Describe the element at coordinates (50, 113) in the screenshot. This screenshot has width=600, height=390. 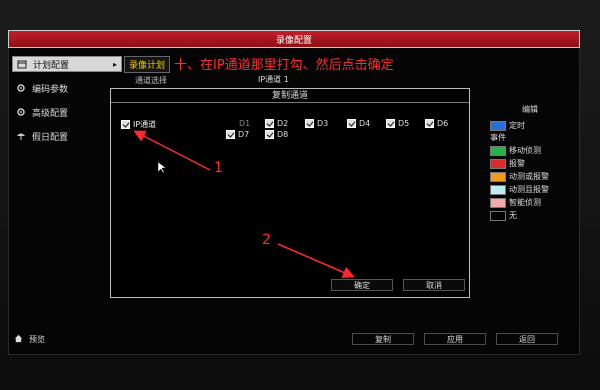
I see `sidebar-item-label: 高级配置` at that location.